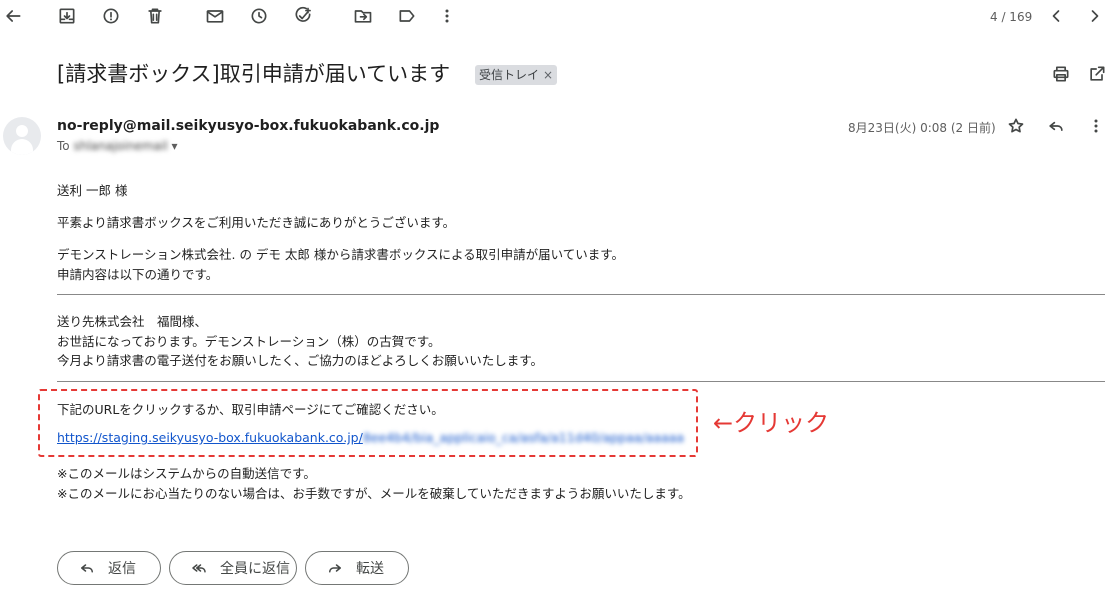  Describe the element at coordinates (447, 16) in the screenshot. I see `more-vert-icon` at that location.